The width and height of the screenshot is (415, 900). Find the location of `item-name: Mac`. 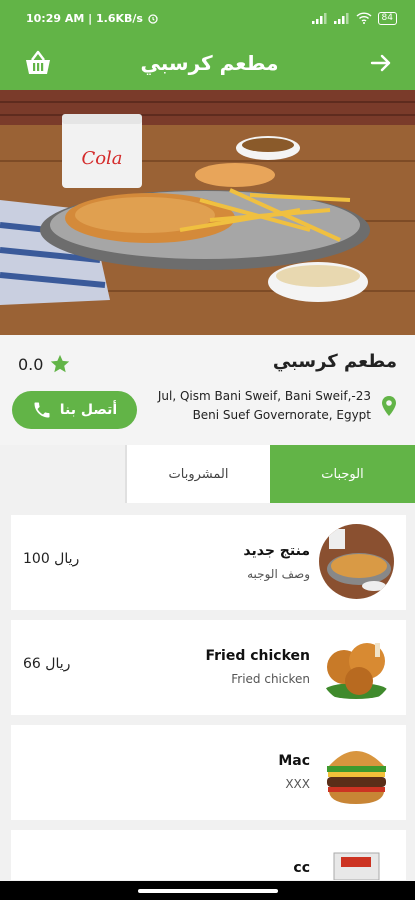

item-name: Mac is located at coordinates (294, 761).